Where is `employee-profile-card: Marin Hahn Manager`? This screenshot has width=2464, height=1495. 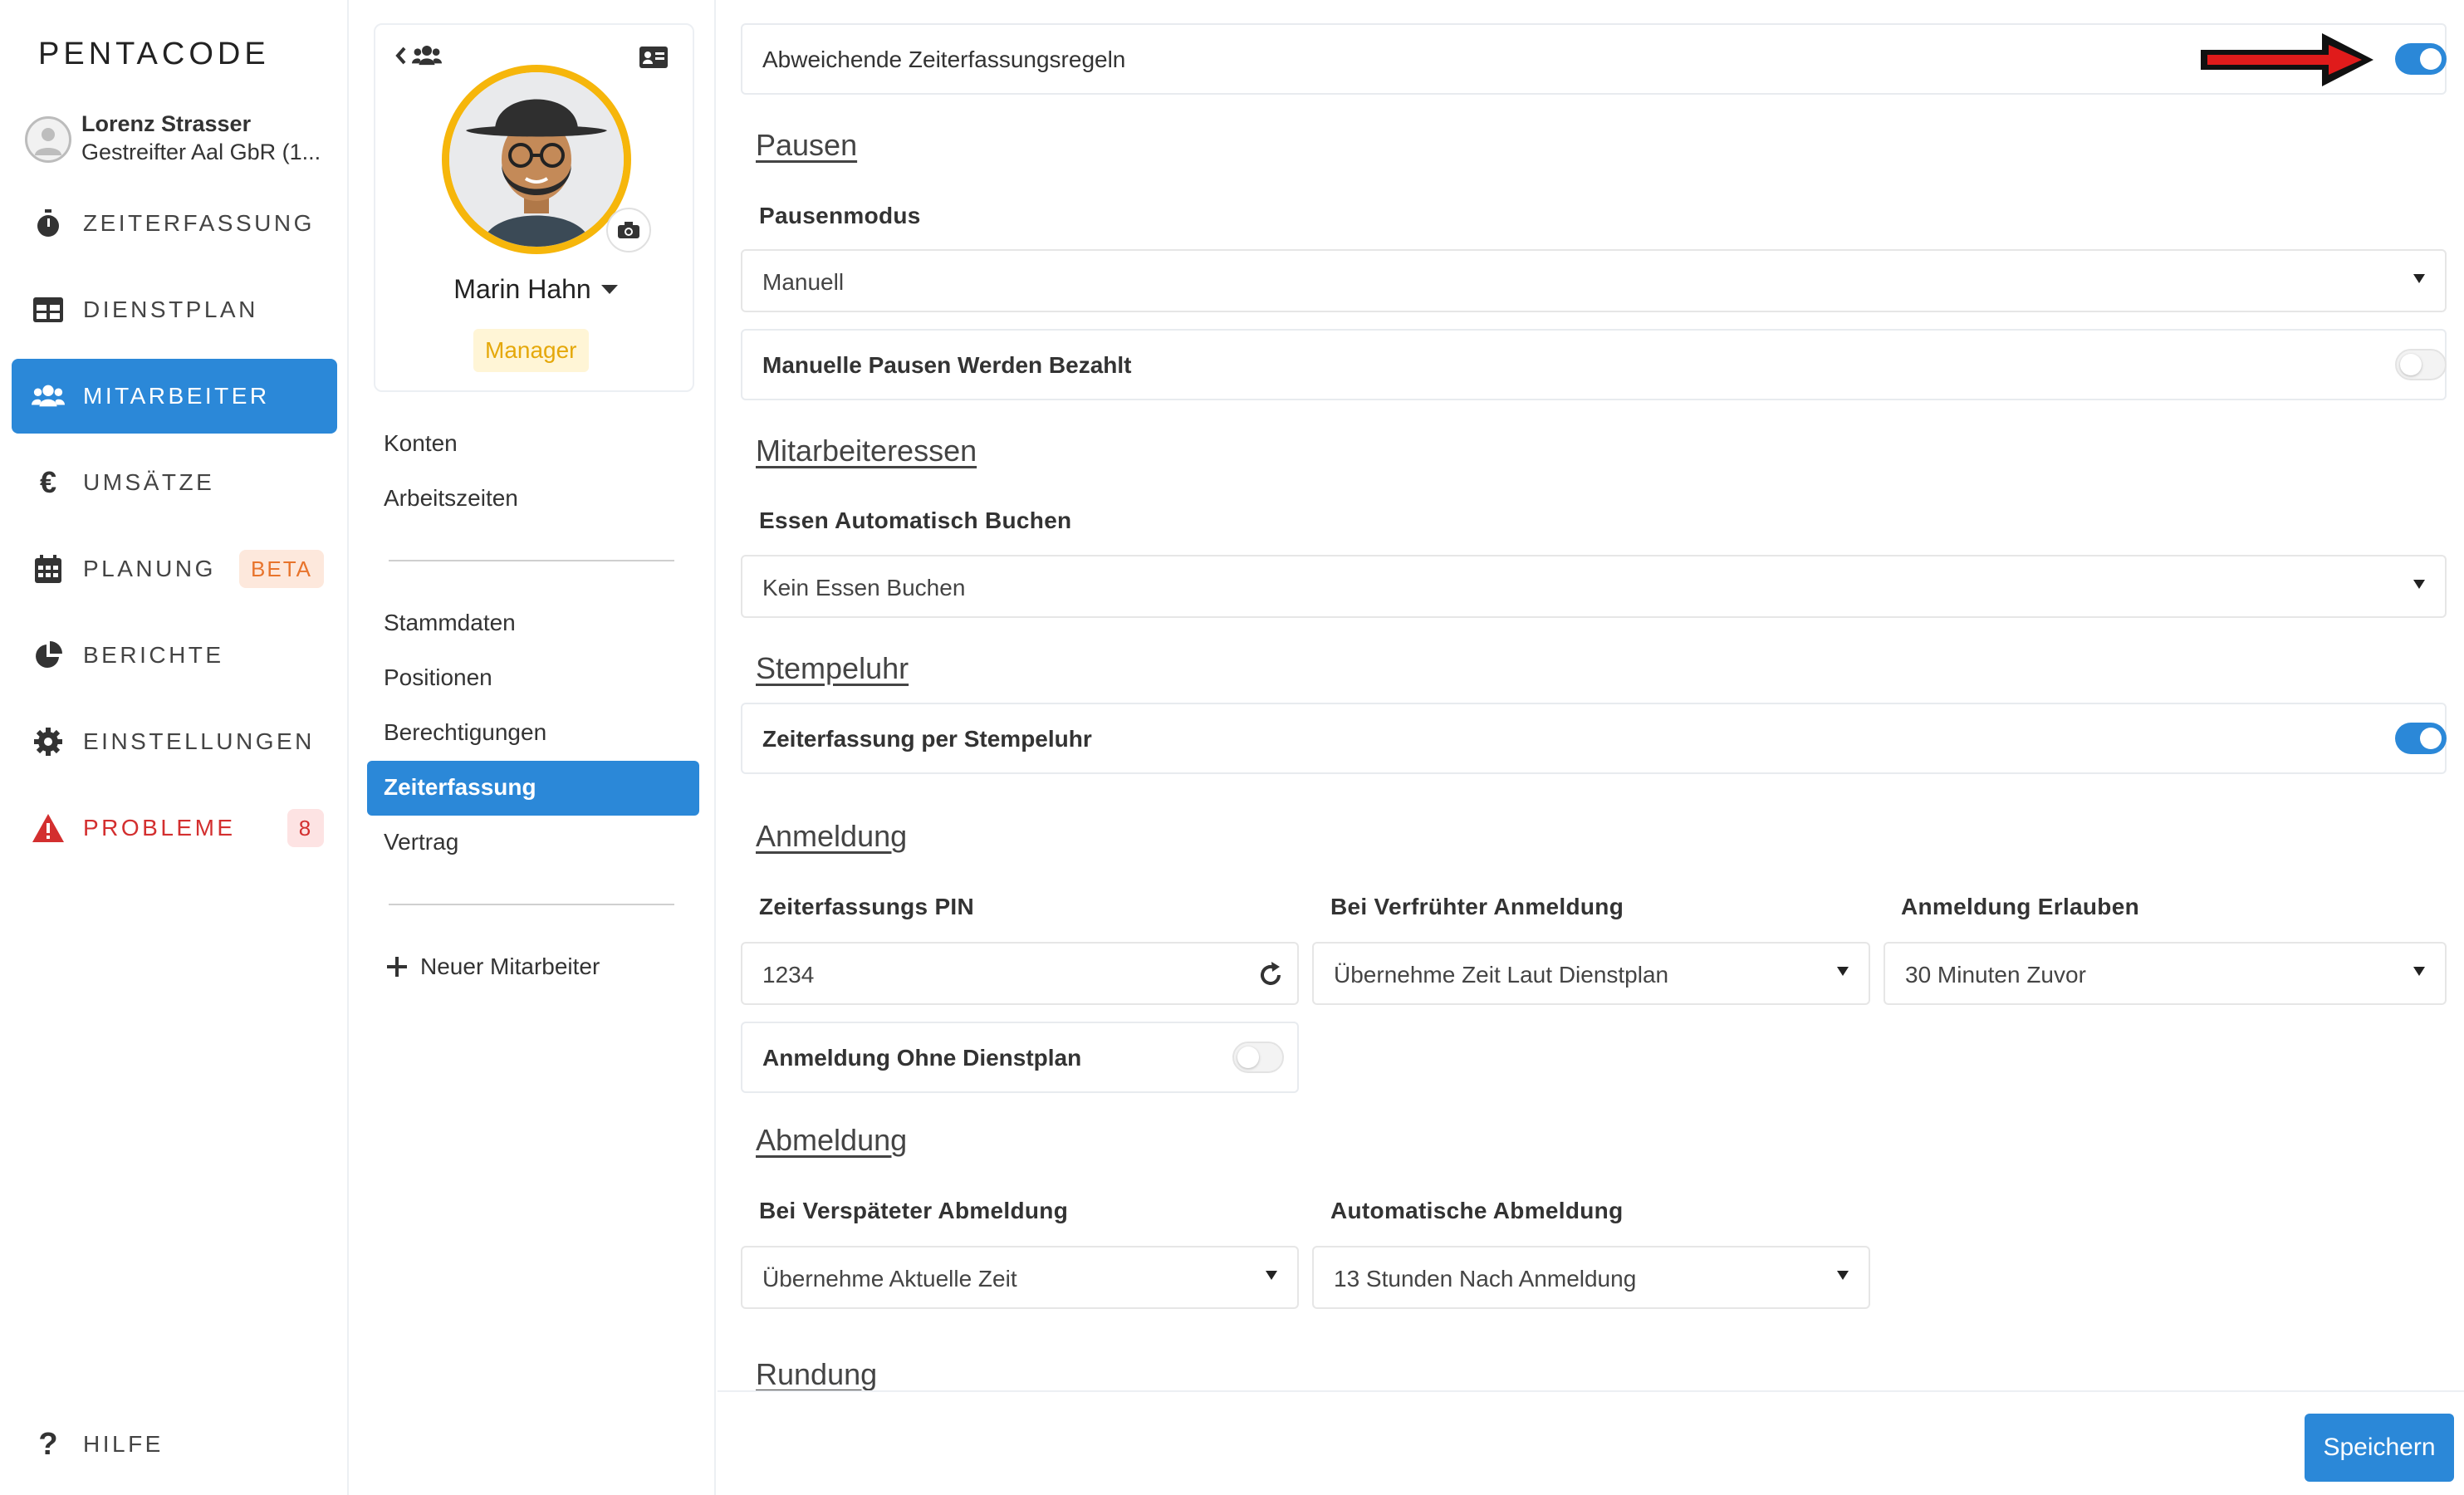
employee-profile-card: Marin Hahn Manager is located at coordinates (534, 208).